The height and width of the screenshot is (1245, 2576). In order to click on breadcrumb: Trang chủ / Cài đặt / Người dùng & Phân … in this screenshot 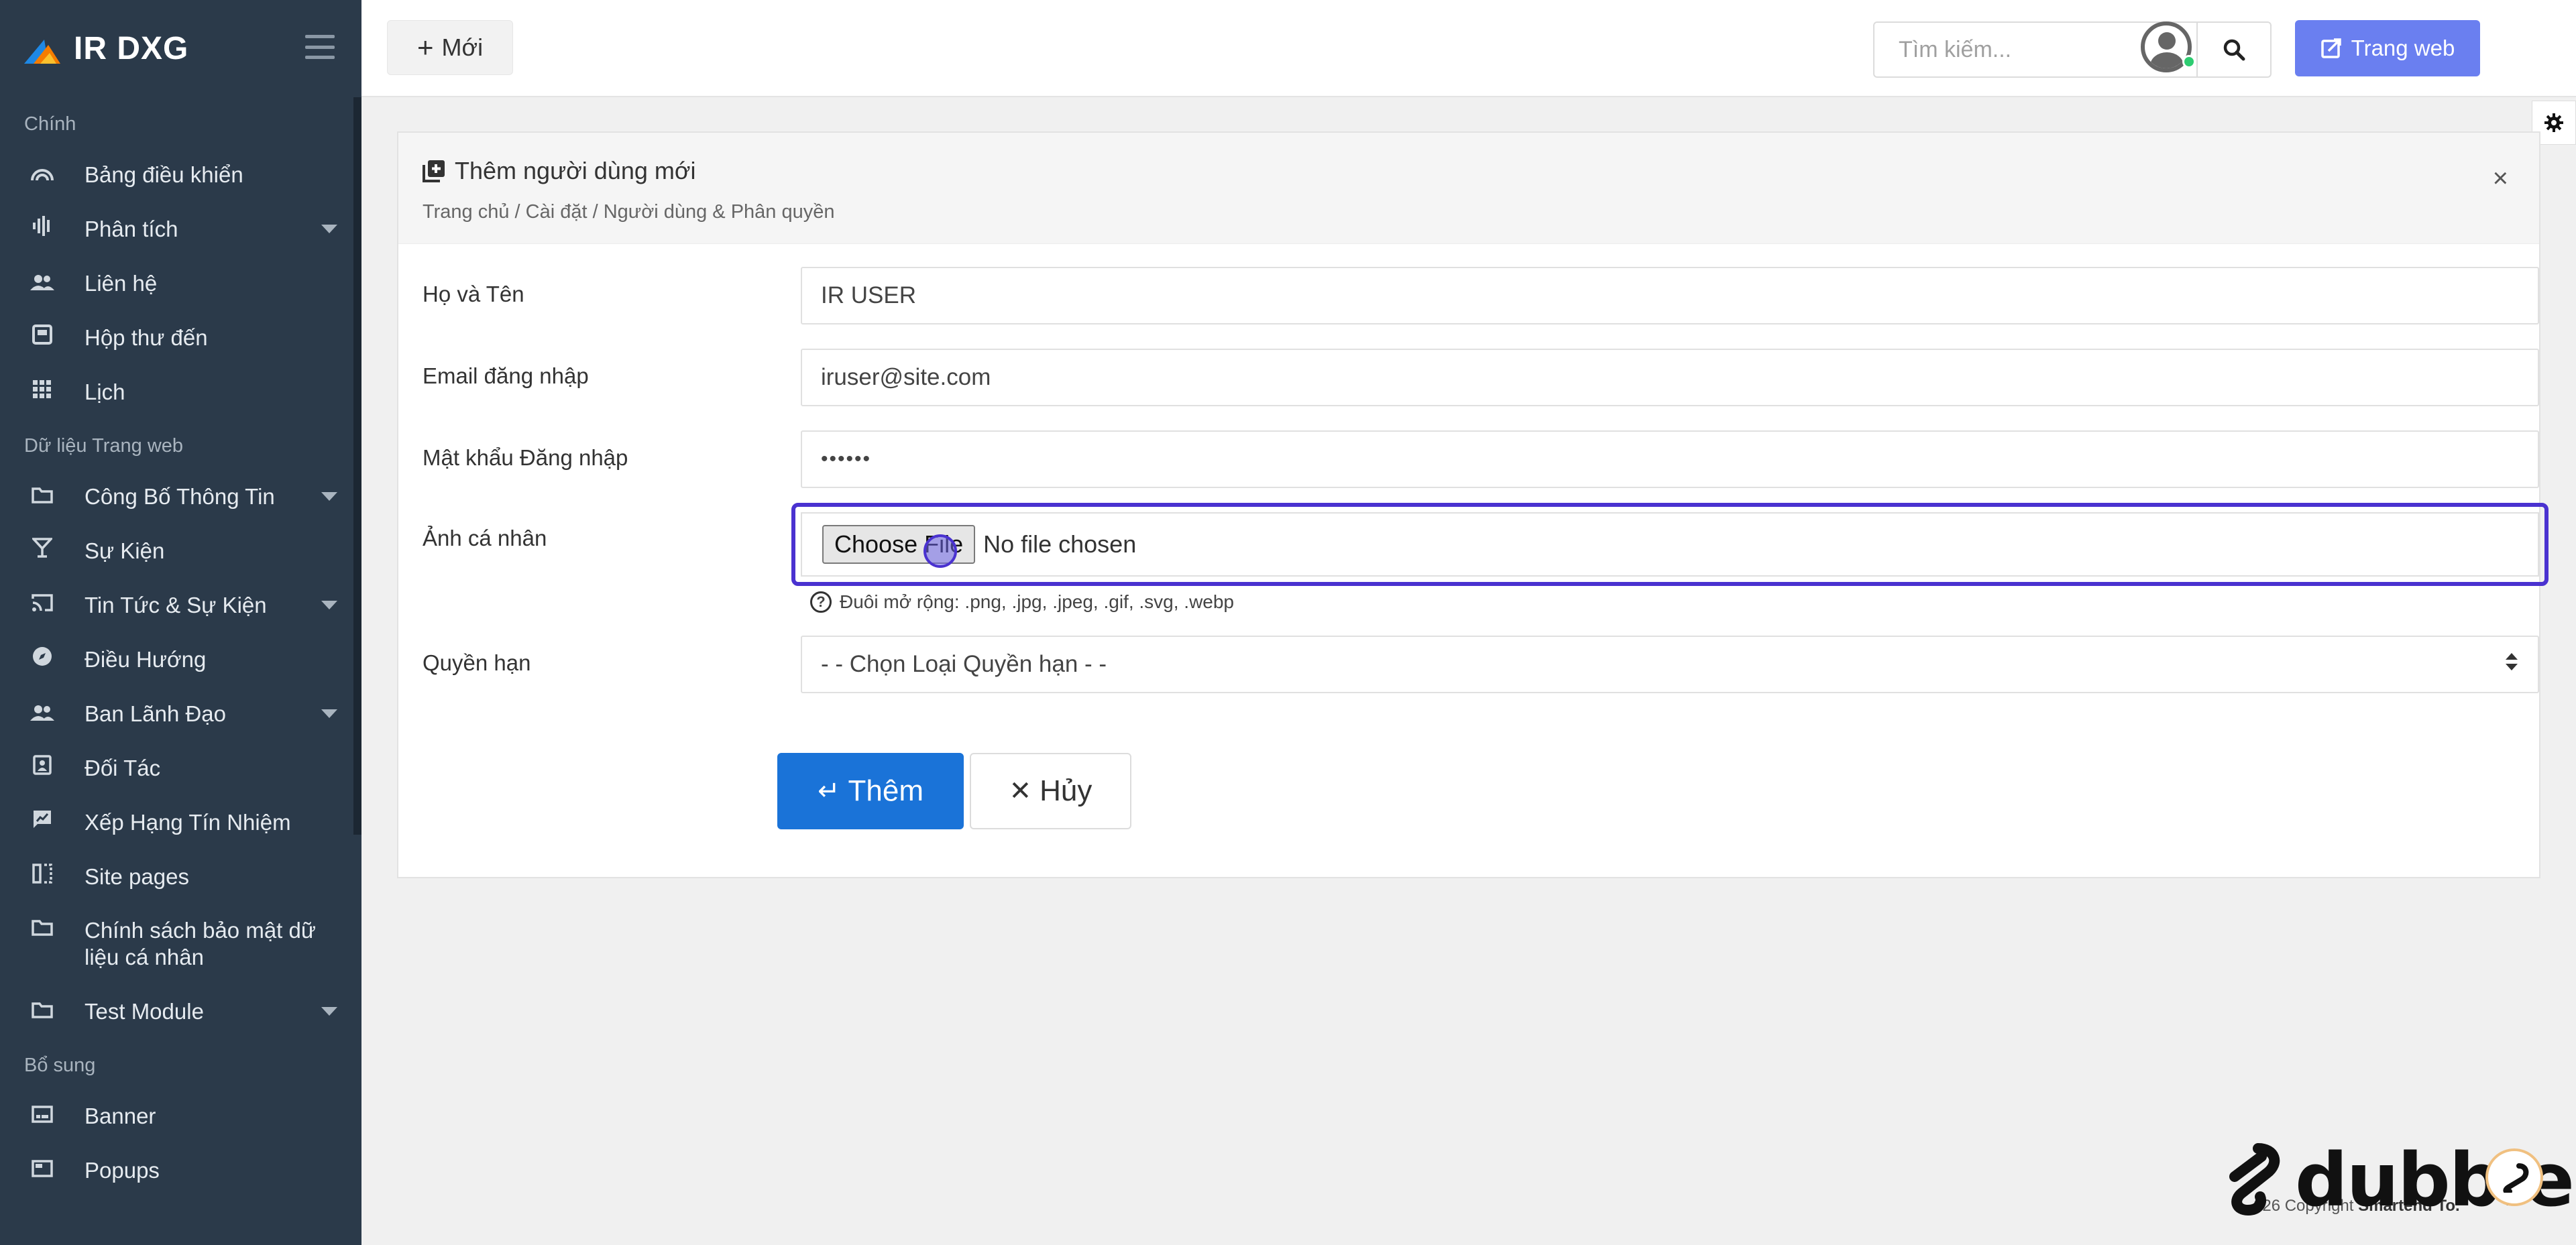, I will do `click(629, 212)`.